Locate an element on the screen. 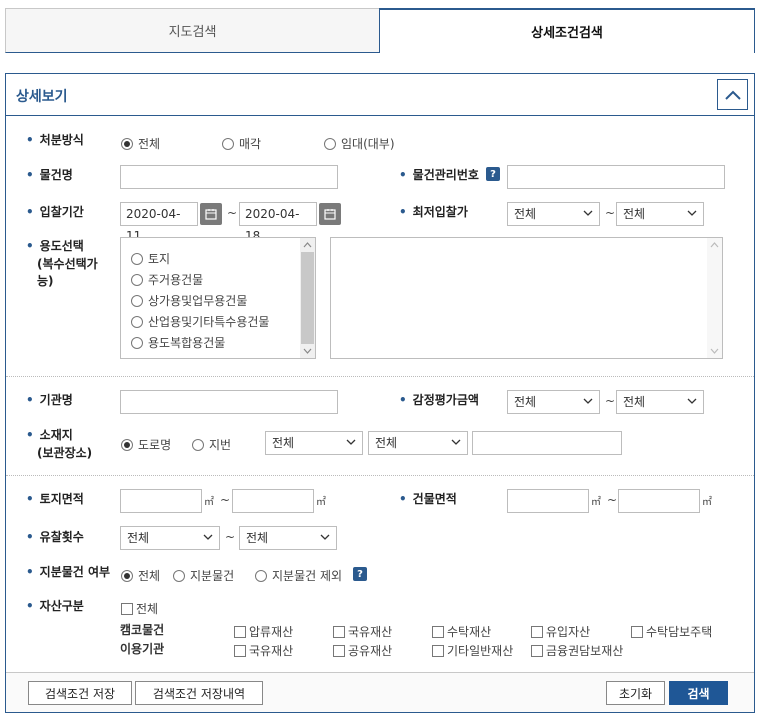 The width and height of the screenshot is (759, 719). item-name-input is located at coordinates (229, 177).